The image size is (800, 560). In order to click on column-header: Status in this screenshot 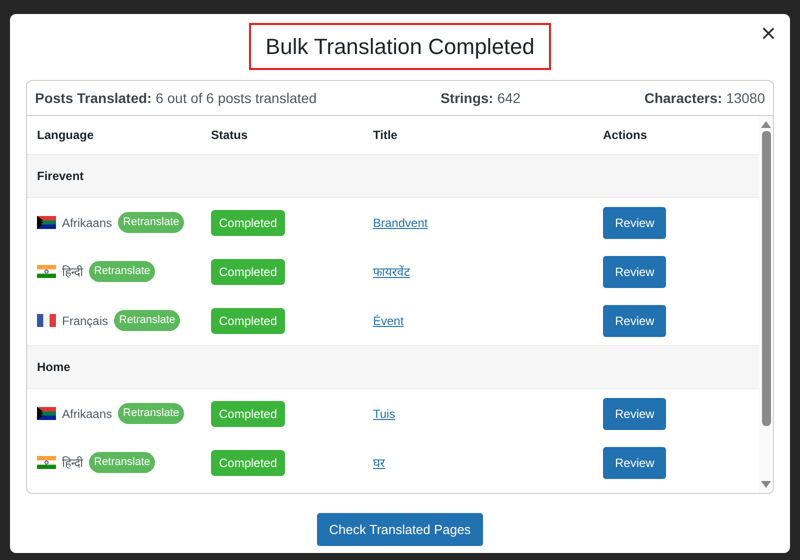, I will do `click(230, 135)`.